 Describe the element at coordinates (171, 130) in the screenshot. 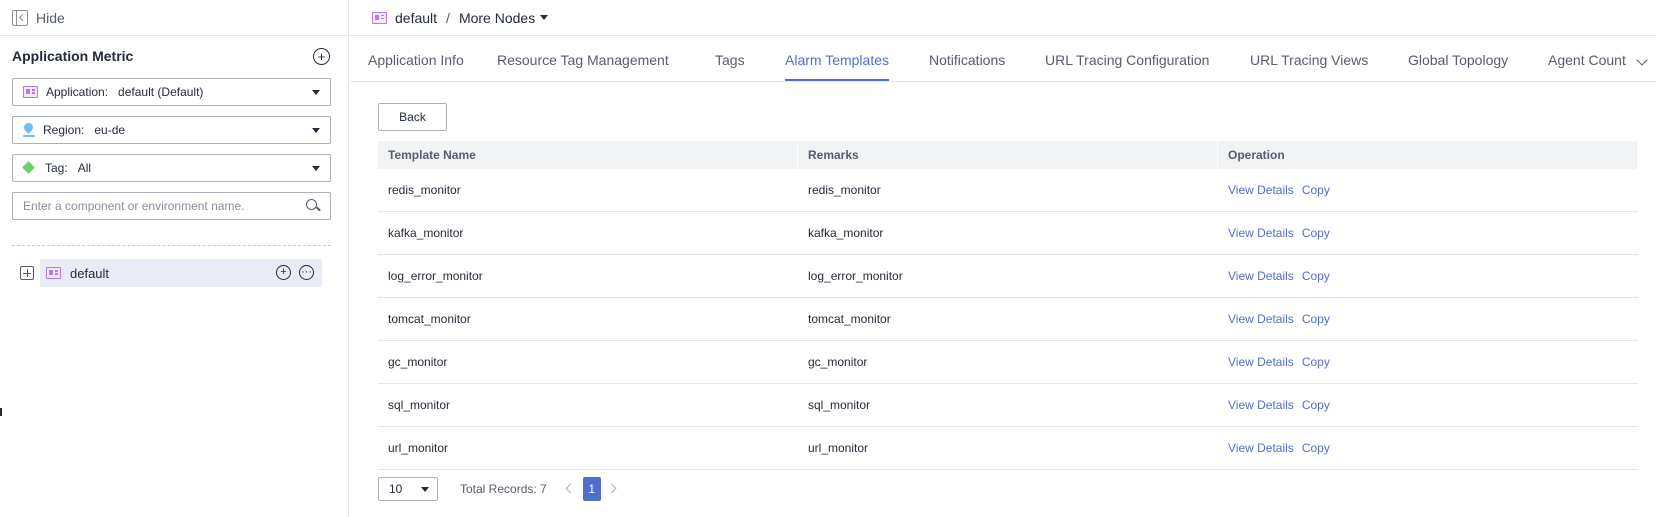

I see `region-select: Region: eu-de` at that location.